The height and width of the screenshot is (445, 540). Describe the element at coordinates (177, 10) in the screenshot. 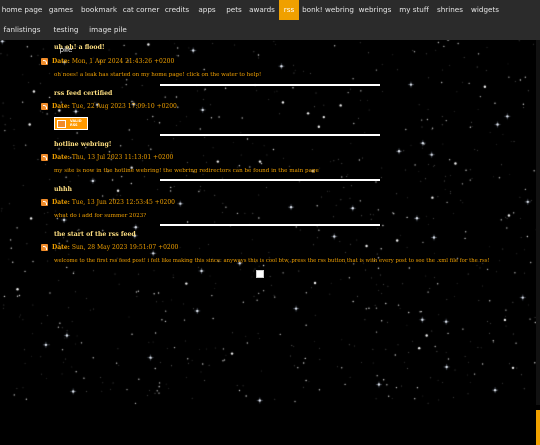

I see `nav-credits: credits` at that location.